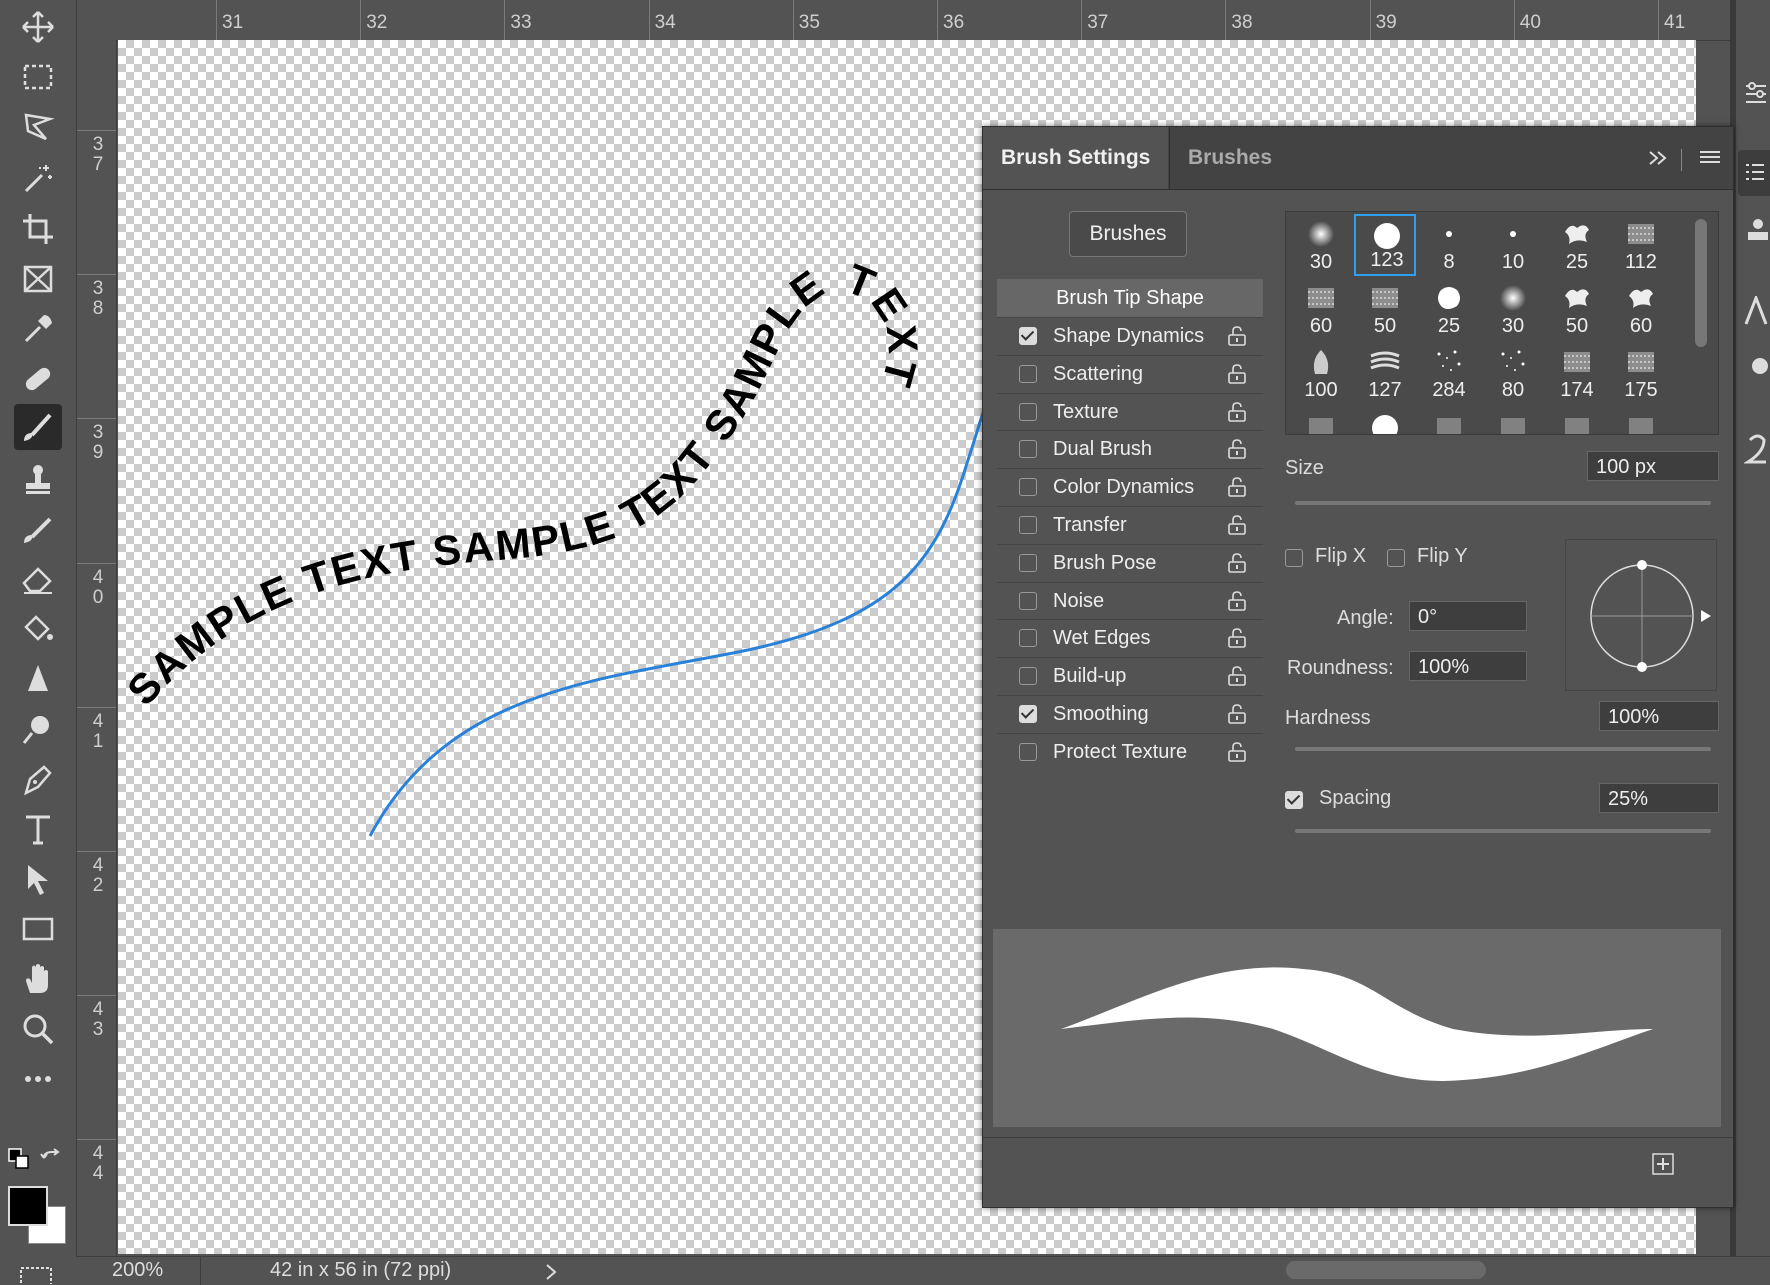  Describe the element at coordinates (1756, 230) in the screenshot. I see `layers-icon` at that location.